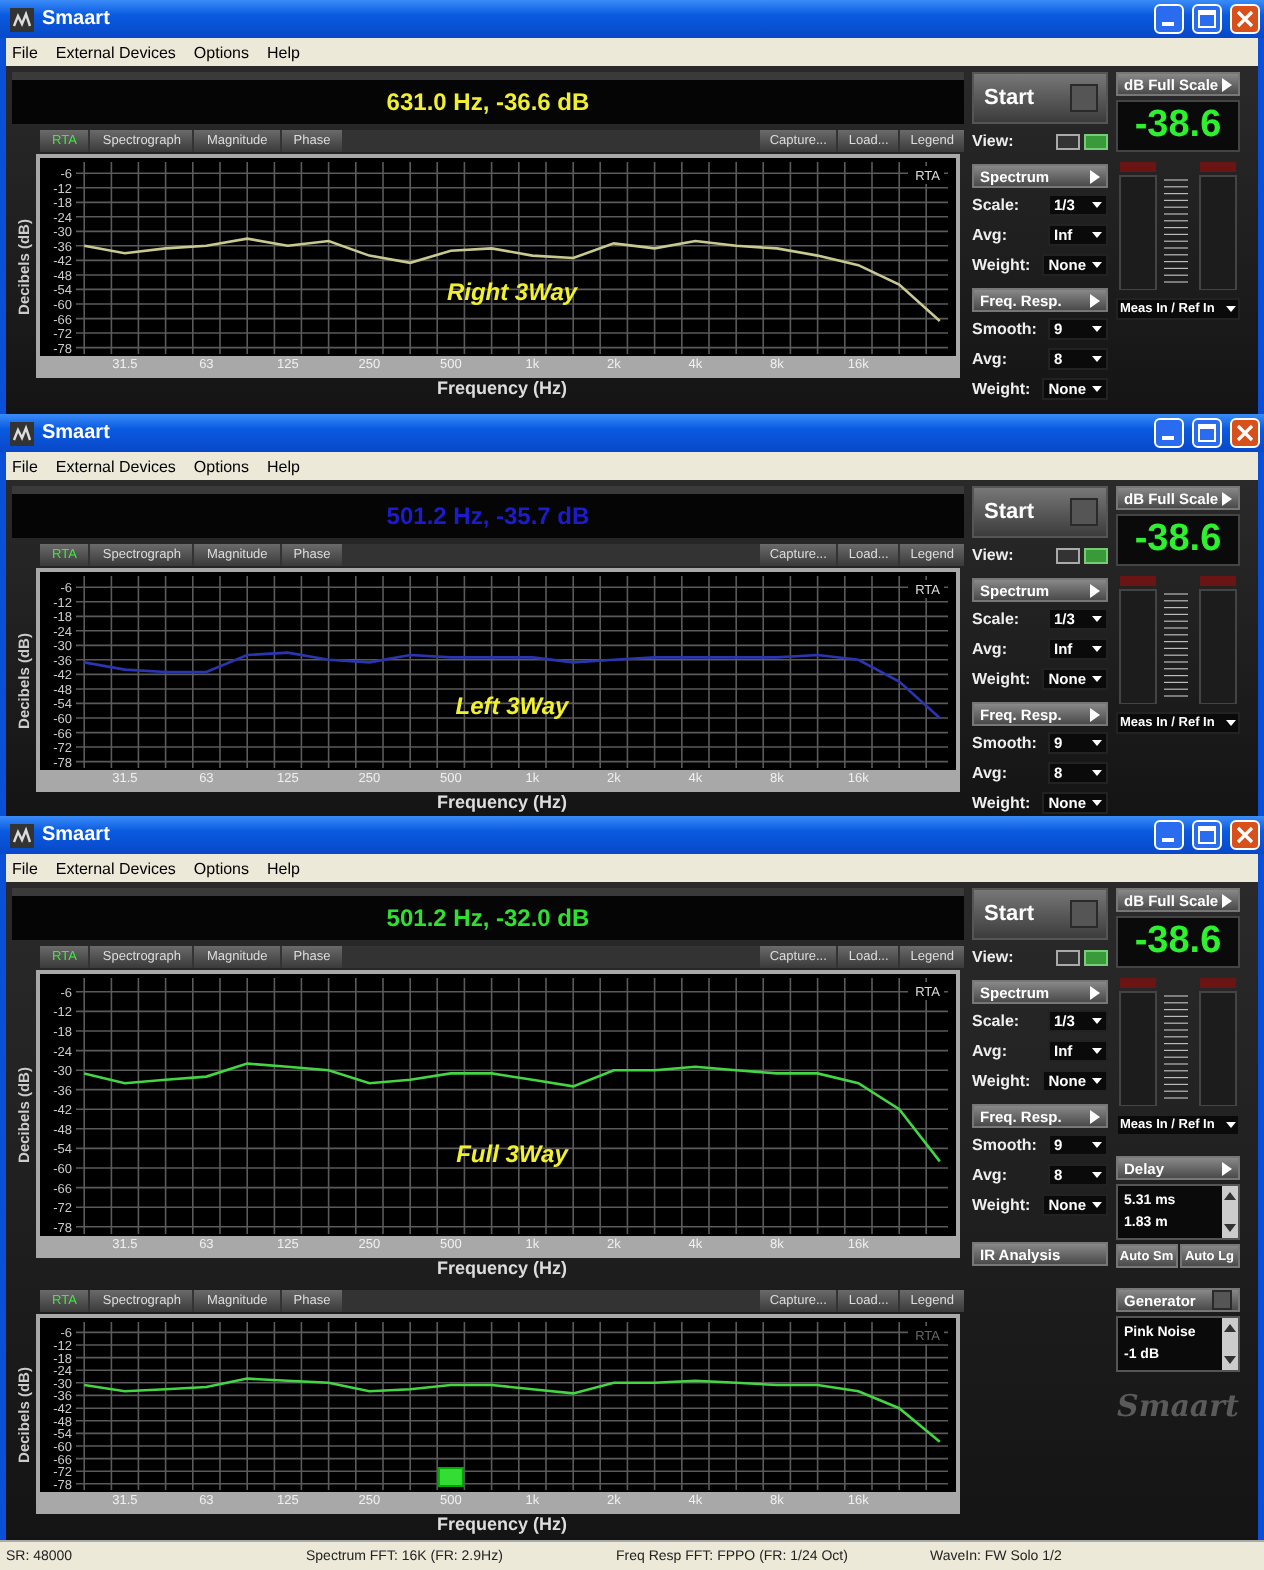 The image size is (1264, 1570). I want to click on readout-text: 501.2 Hz, -35.7 dB, so click(488, 516).